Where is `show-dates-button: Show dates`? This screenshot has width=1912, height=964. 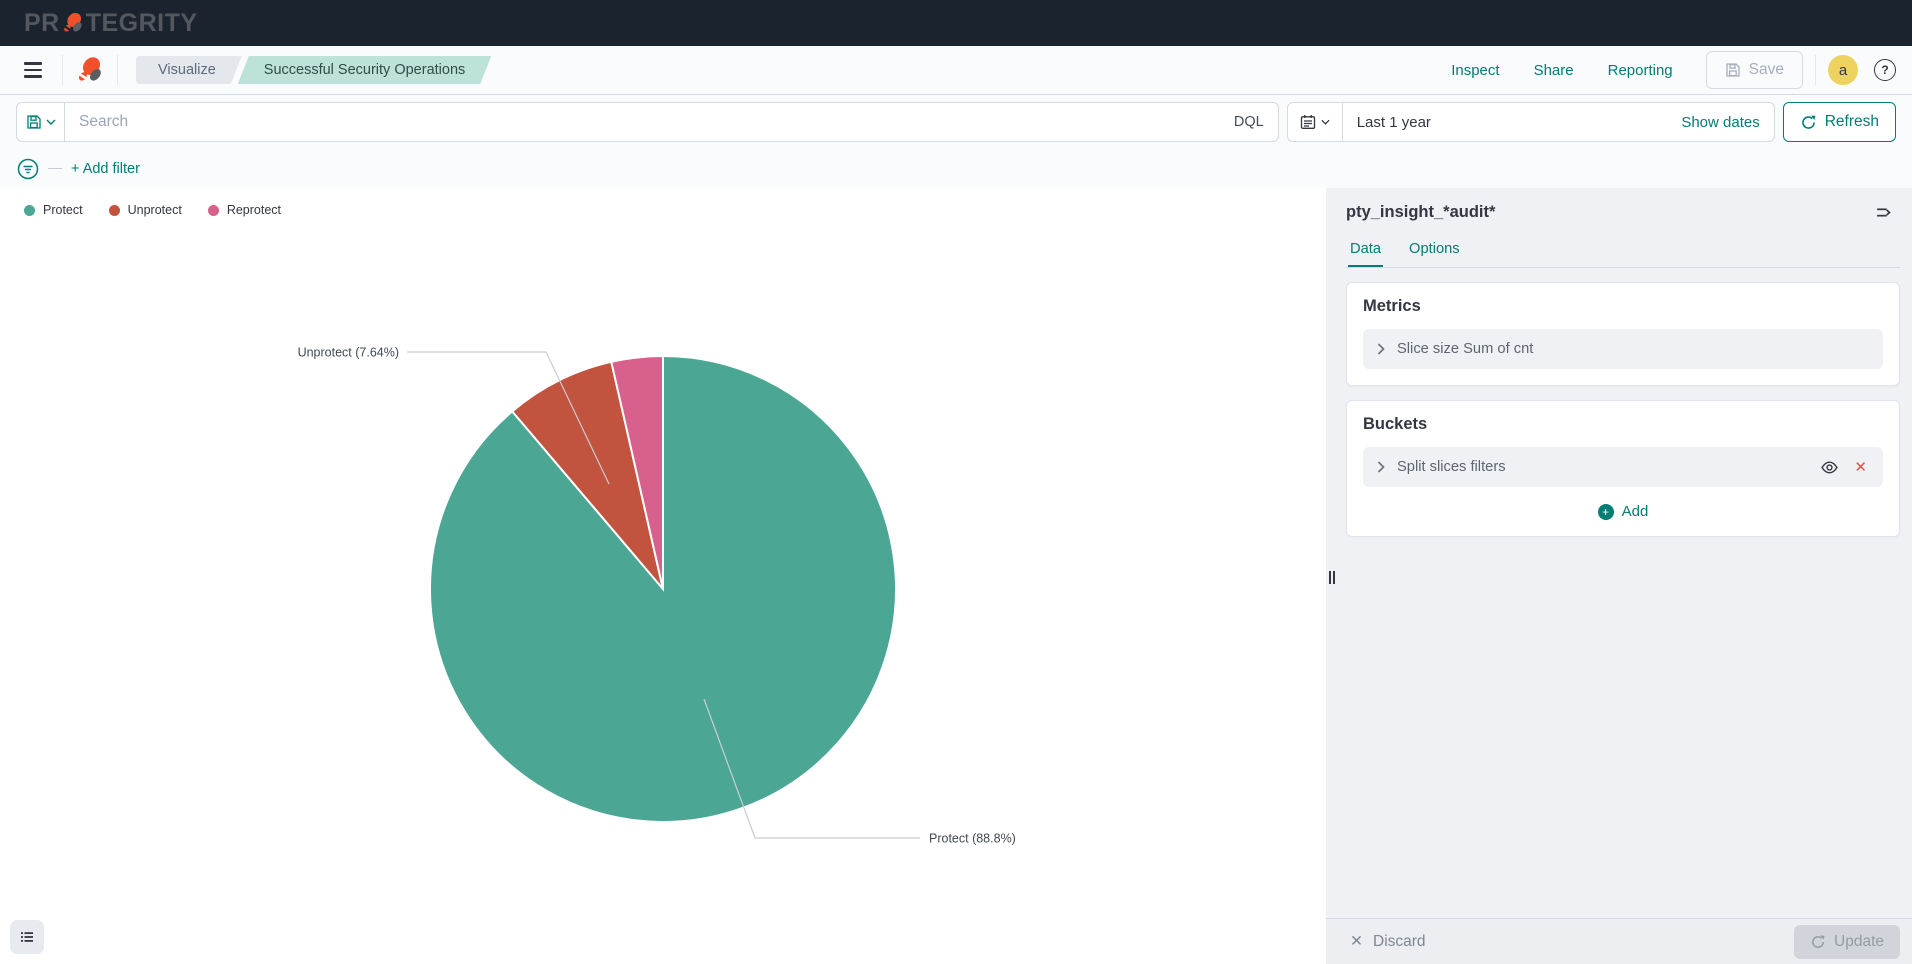
show-dates-button: Show dates is located at coordinates (1720, 122).